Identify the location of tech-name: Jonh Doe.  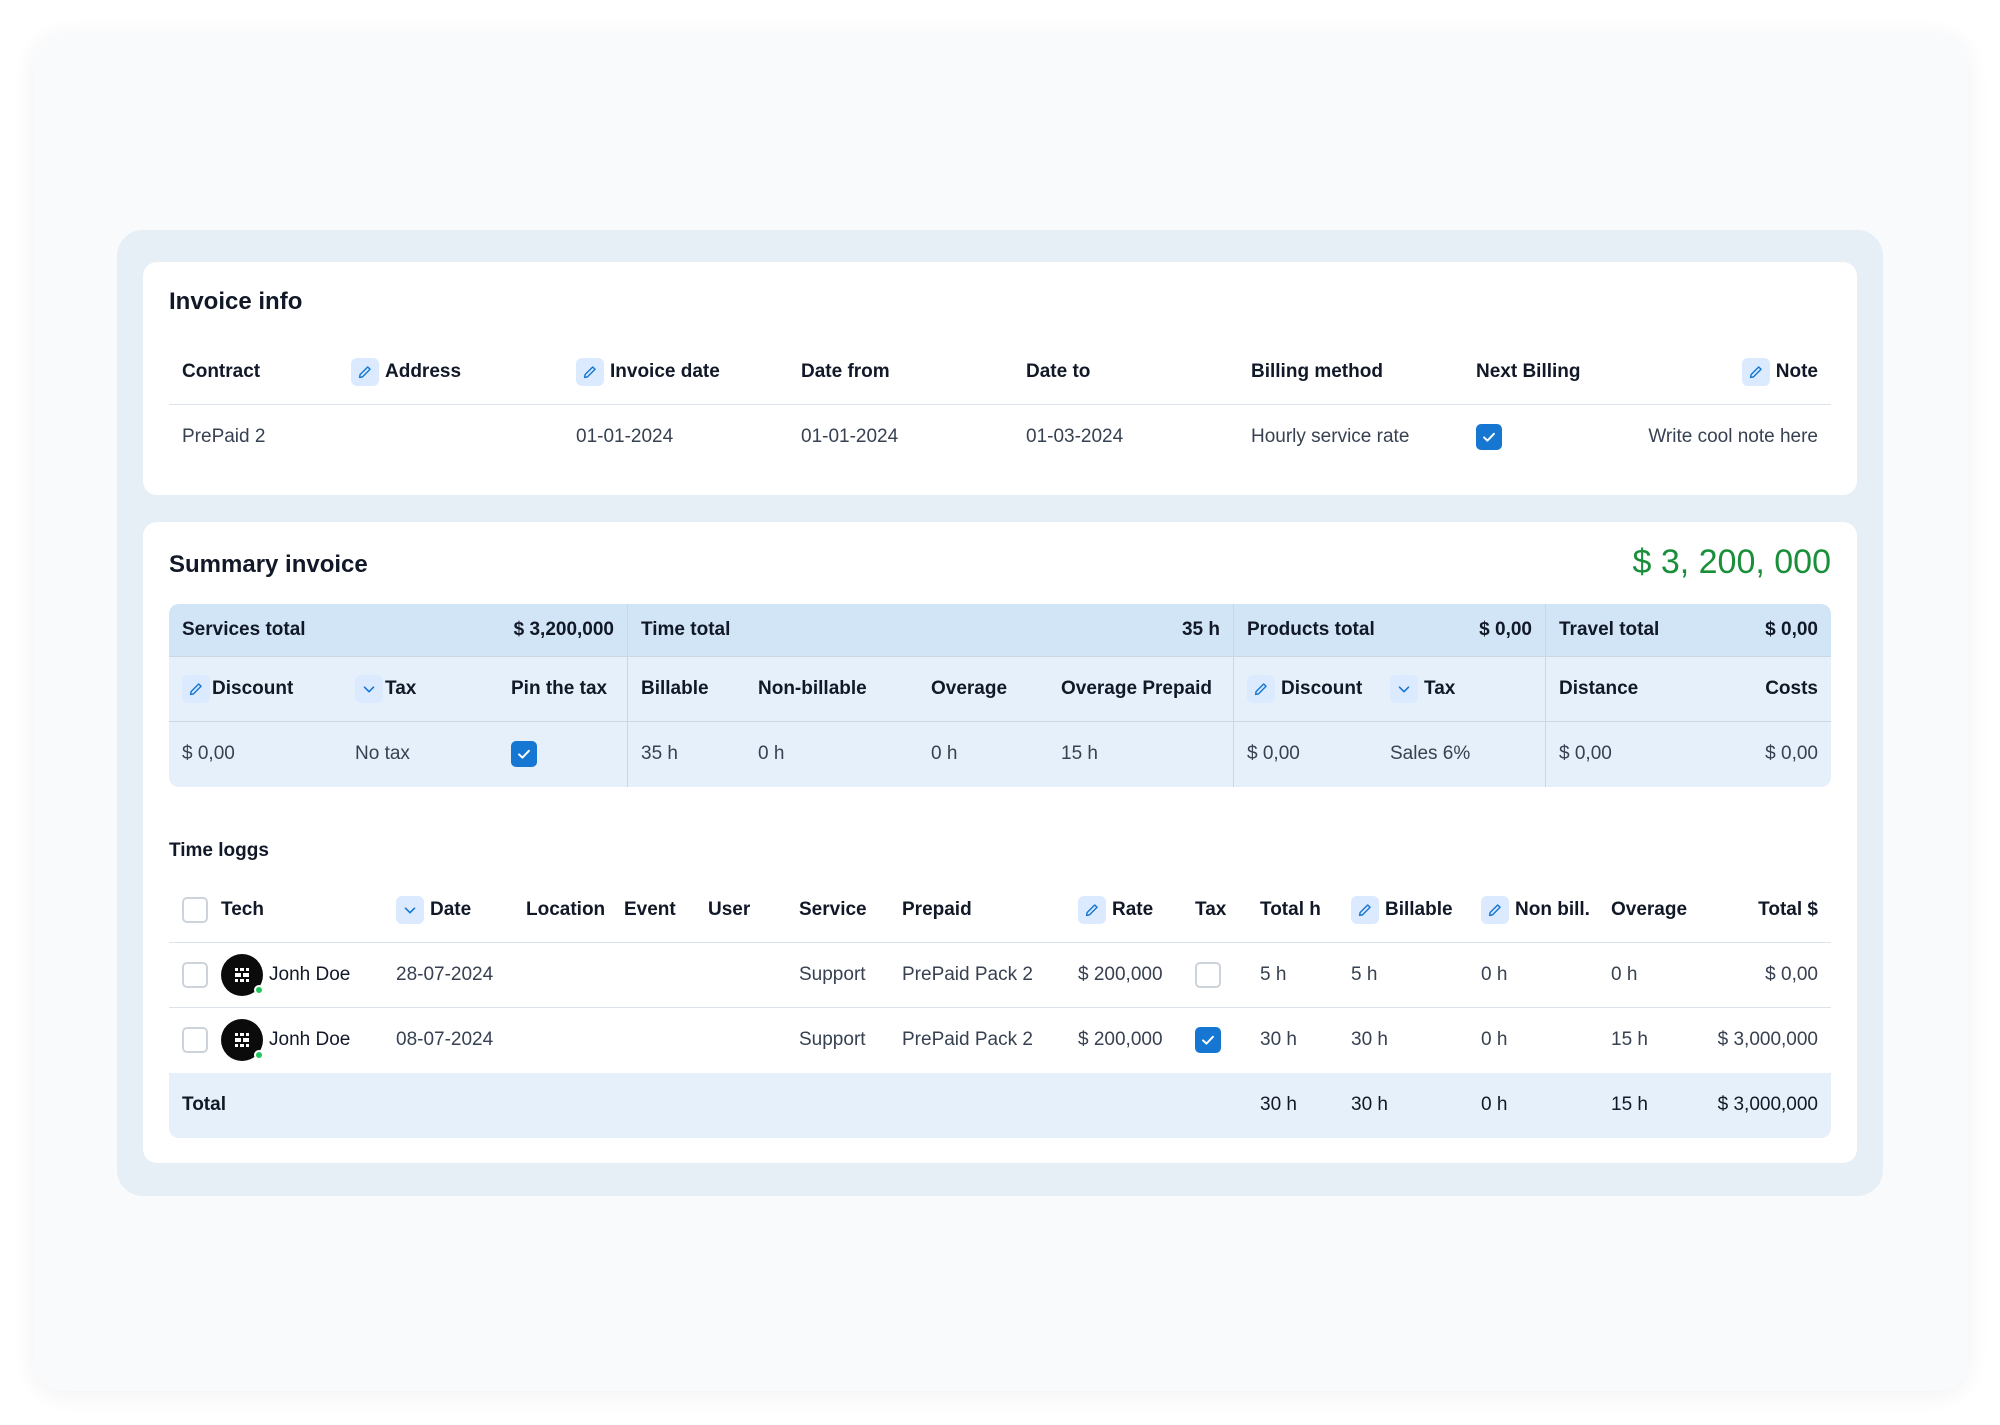
(310, 974).